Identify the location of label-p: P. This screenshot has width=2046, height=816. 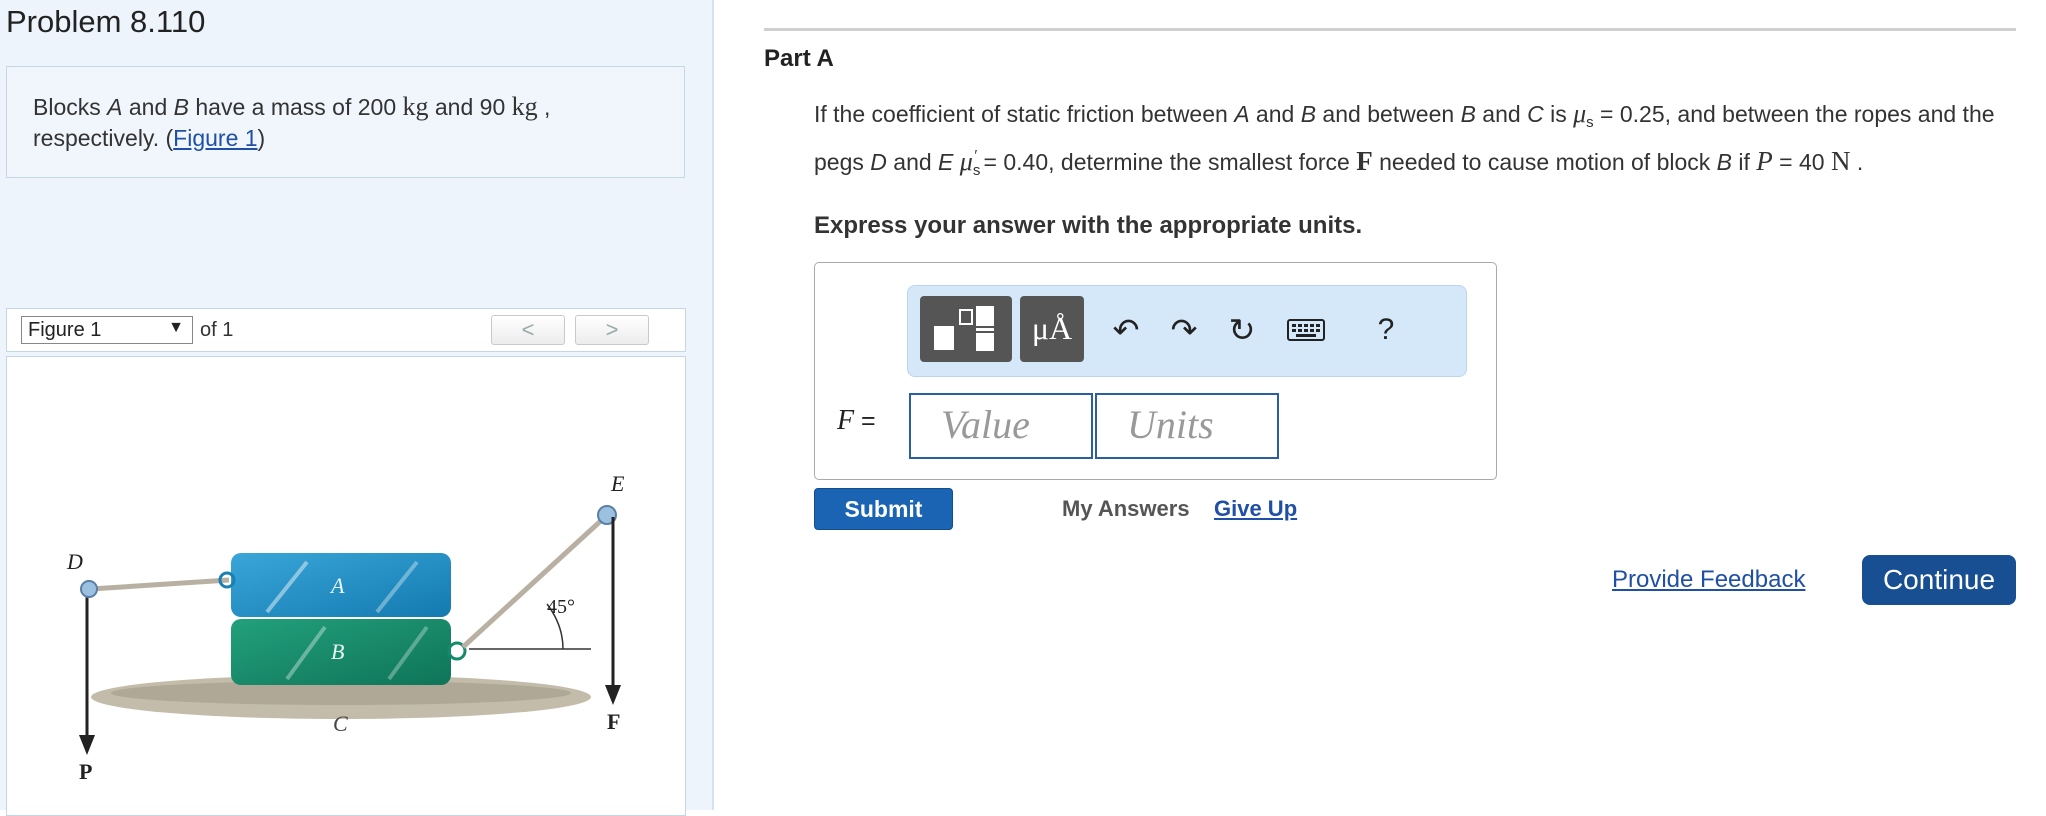
(85, 771).